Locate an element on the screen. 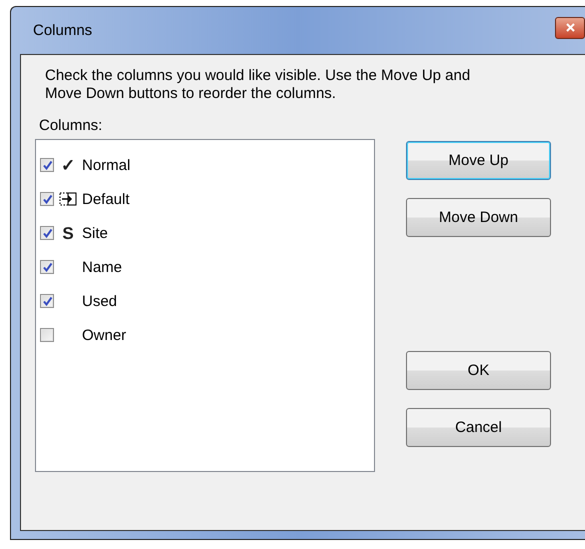 Image resolution: width=585 pixels, height=549 pixels. column-name: Used is located at coordinates (100, 301).